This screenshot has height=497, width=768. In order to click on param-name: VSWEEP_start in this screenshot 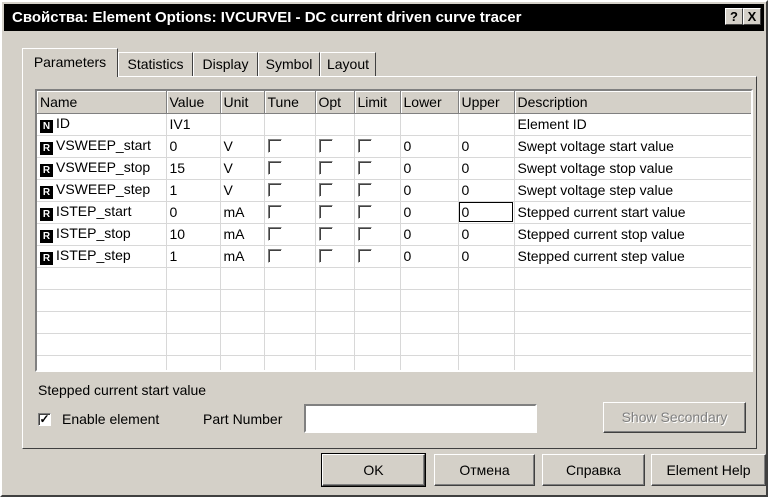, I will do `click(103, 145)`.